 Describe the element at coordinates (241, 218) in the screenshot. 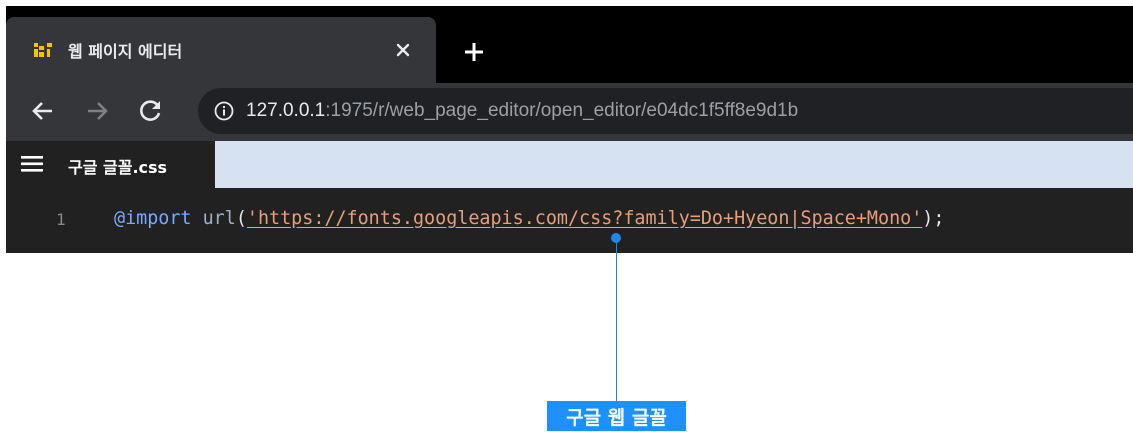

I see `code-open-paren: (` at that location.